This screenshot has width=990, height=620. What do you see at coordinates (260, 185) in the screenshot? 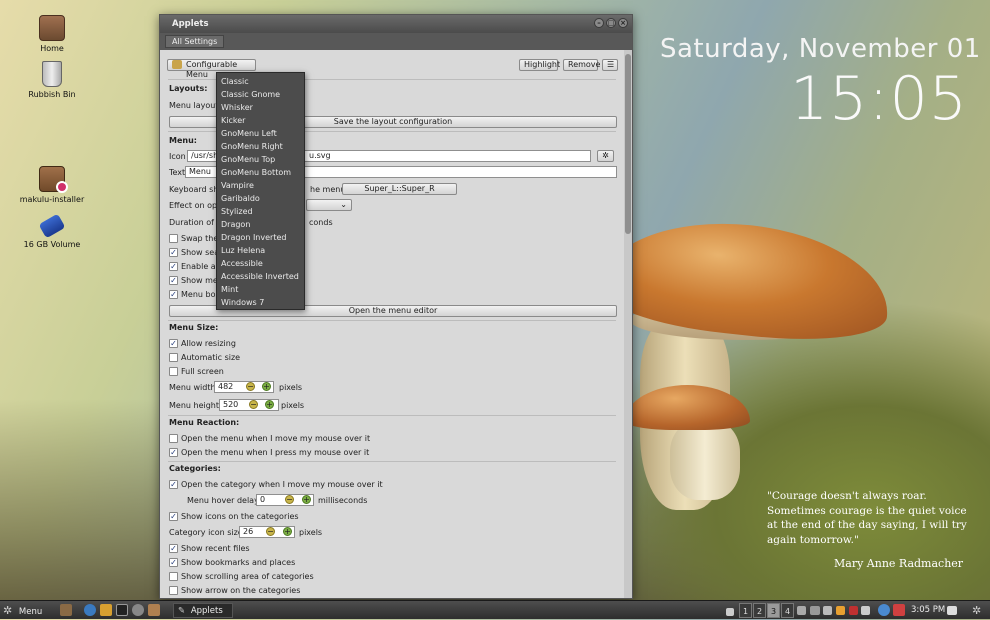
I see `layout-option-vampire: Vampire` at bounding box center [260, 185].